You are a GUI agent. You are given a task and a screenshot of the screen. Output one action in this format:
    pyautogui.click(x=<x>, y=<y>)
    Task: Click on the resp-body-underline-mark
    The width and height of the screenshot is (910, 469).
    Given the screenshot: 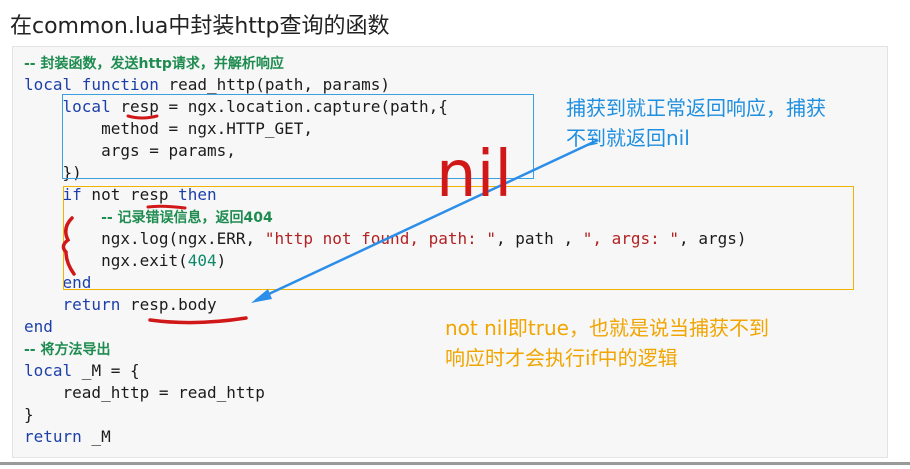 What is the action you would take?
    pyautogui.click(x=198, y=320)
    